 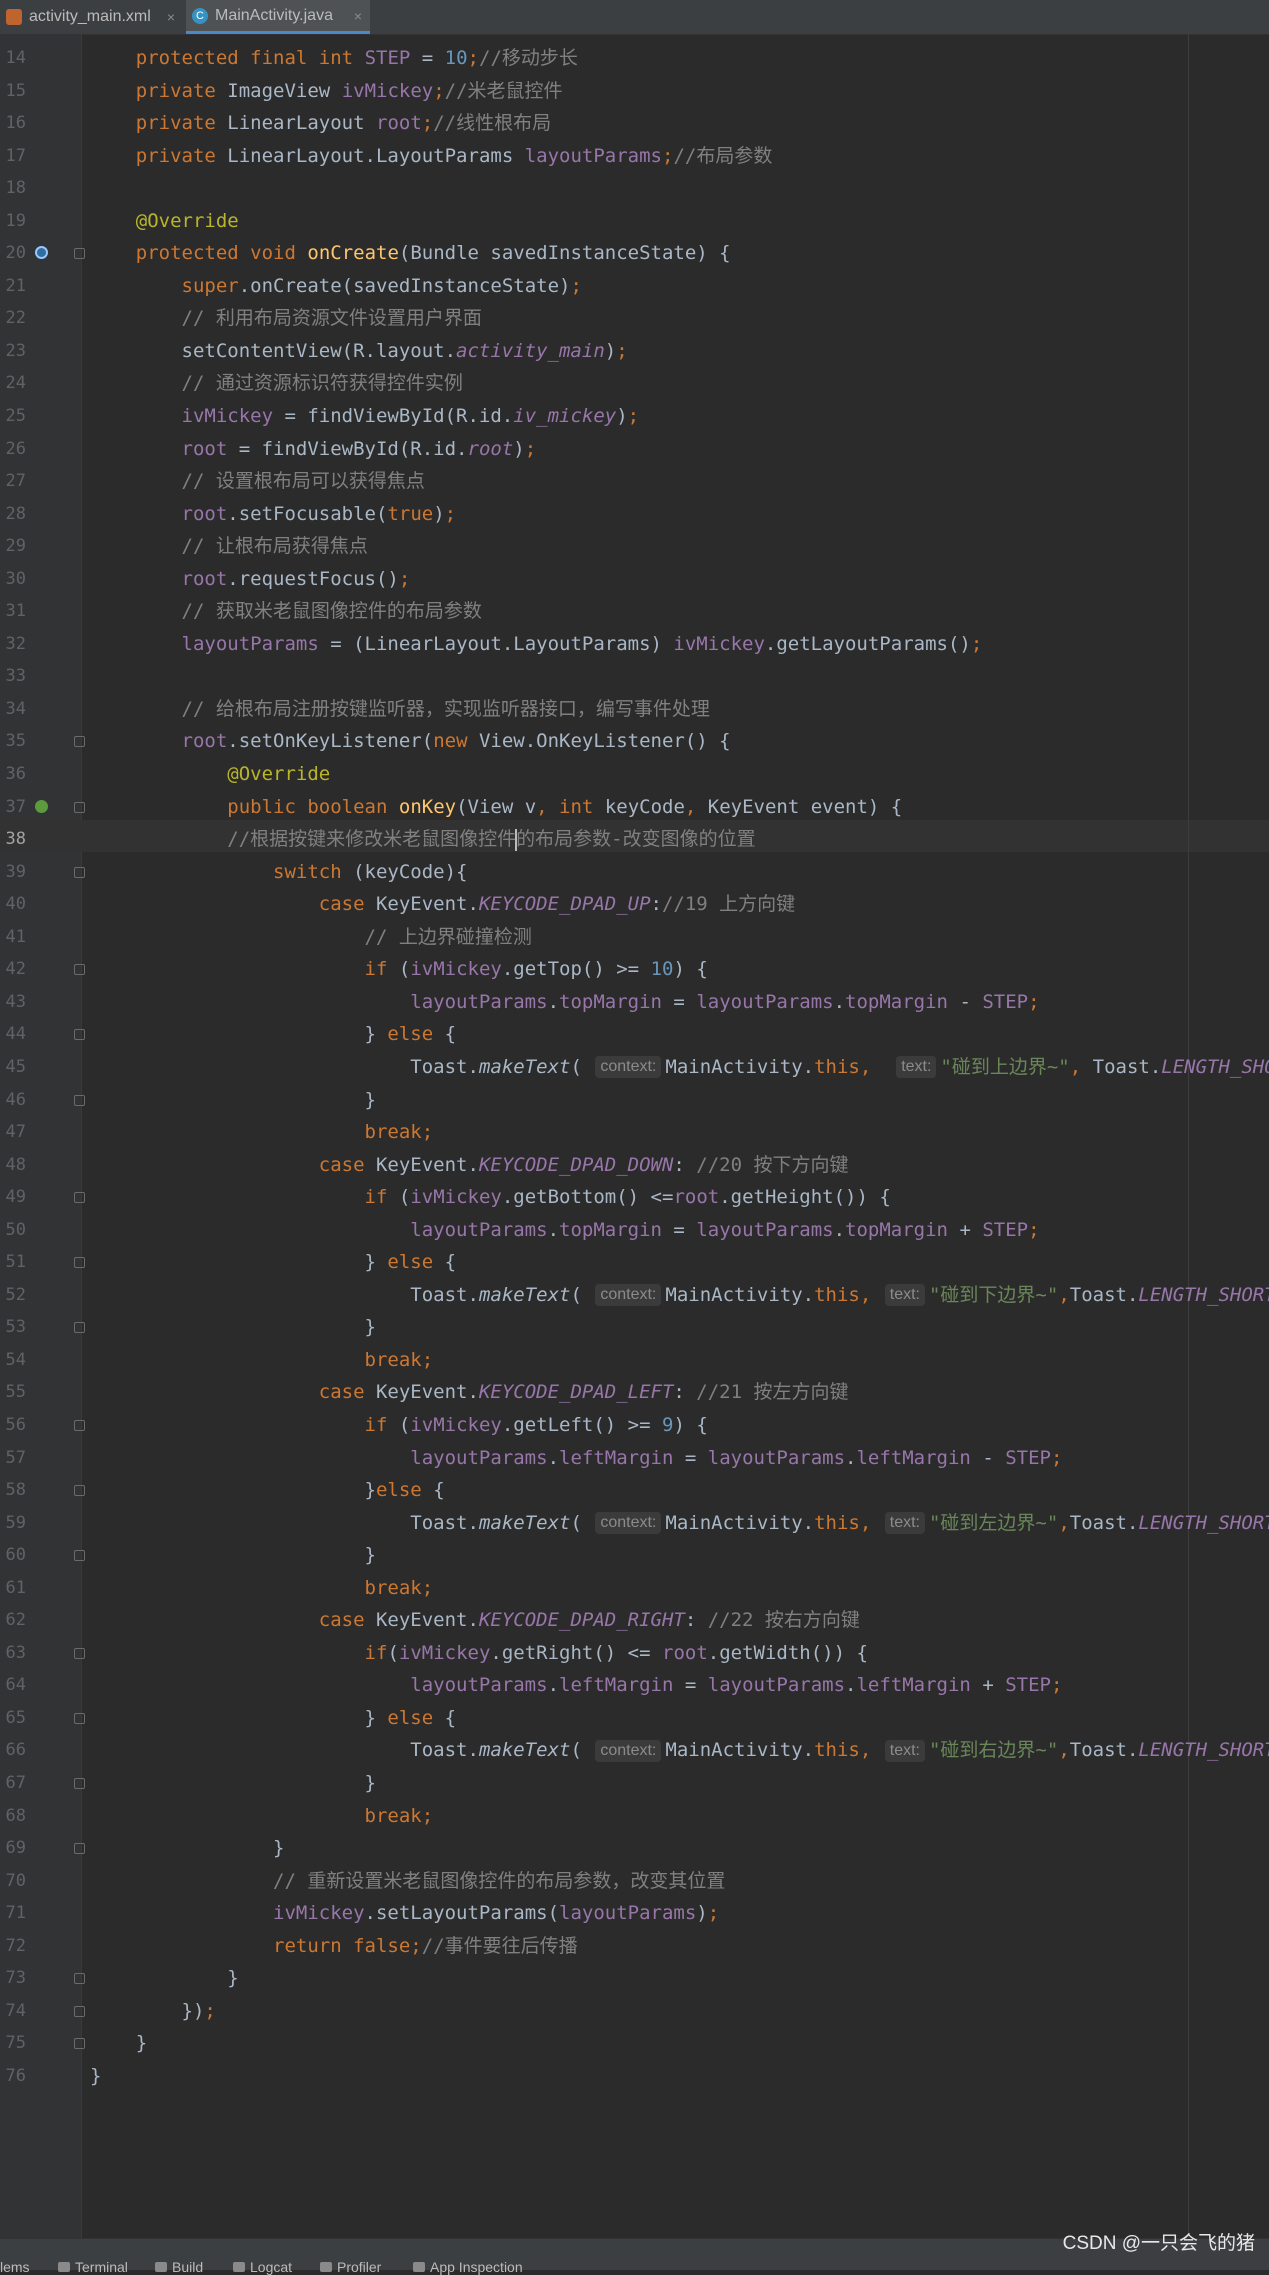 What do you see at coordinates (634, 318) in the screenshot?
I see `code-line: 22 // 利用布局资源文件设置用户界面` at bounding box center [634, 318].